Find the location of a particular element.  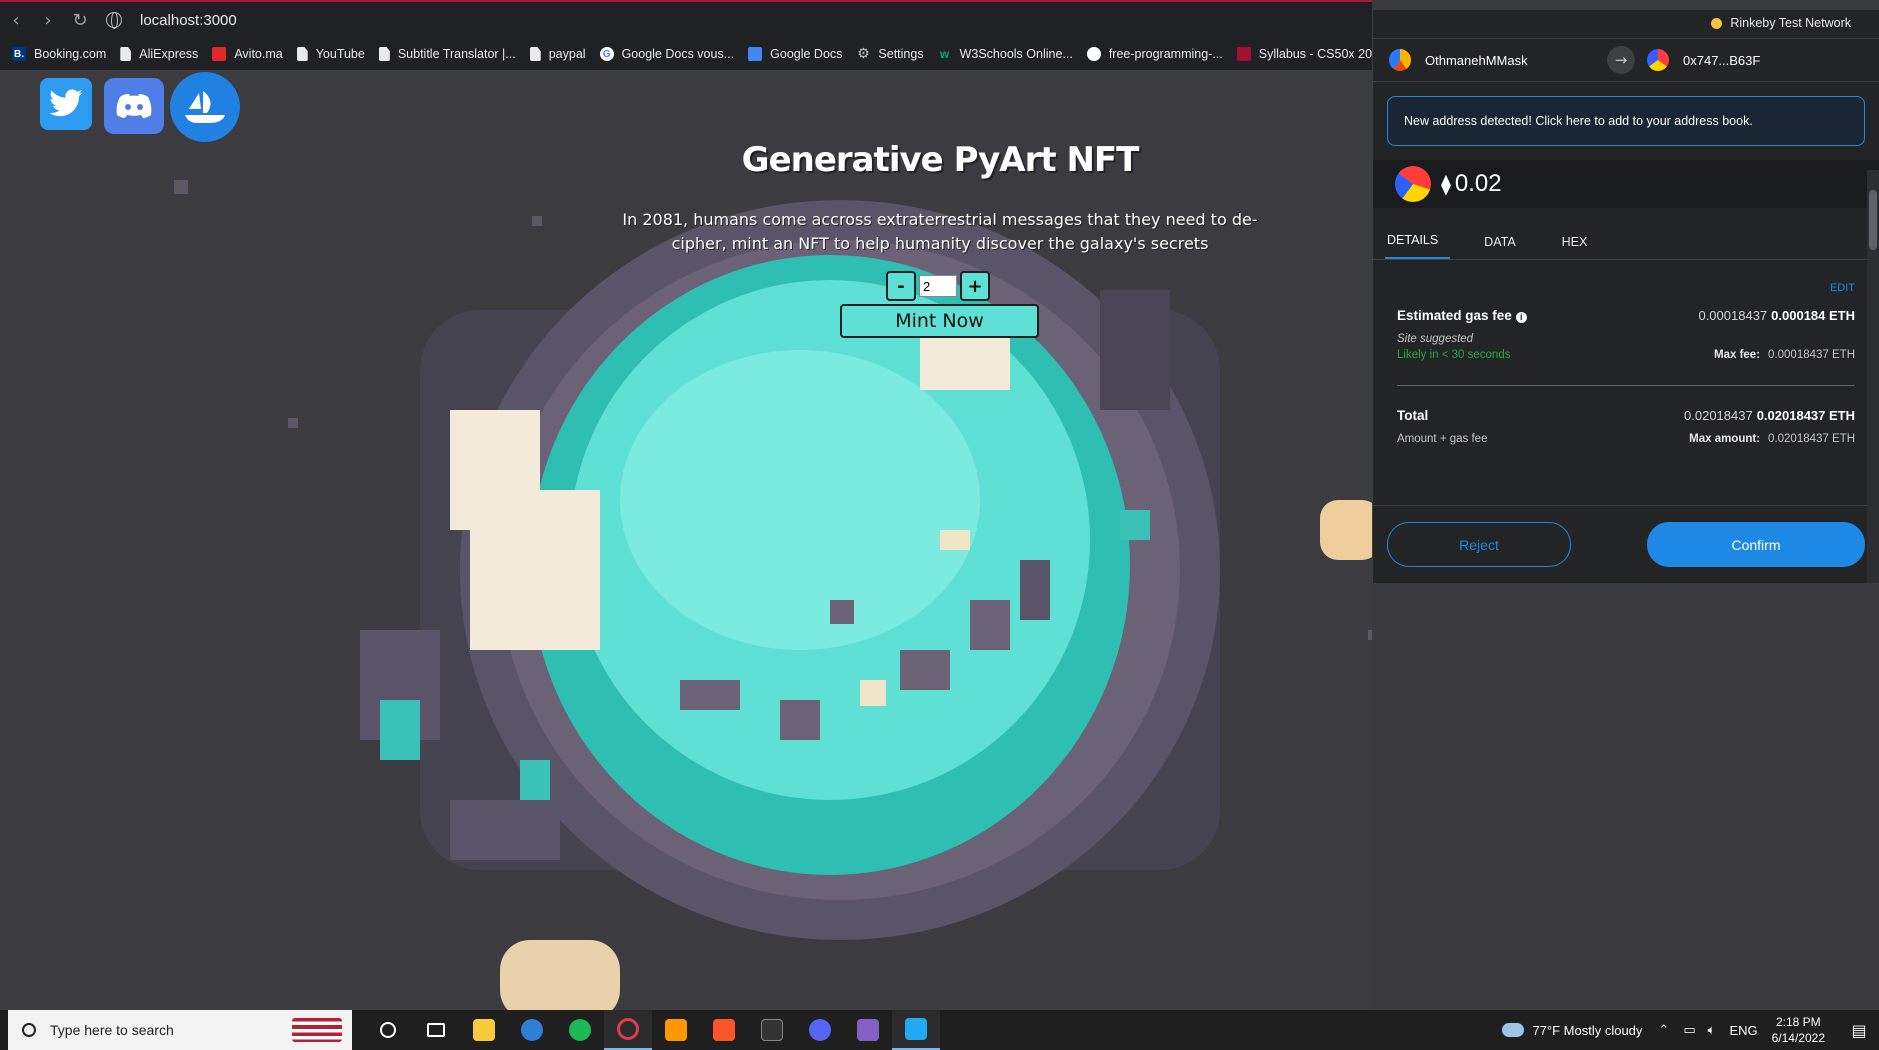

account-transfer-row: OthmanehMMask → 0x747...B63F is located at coordinates (1626, 60).